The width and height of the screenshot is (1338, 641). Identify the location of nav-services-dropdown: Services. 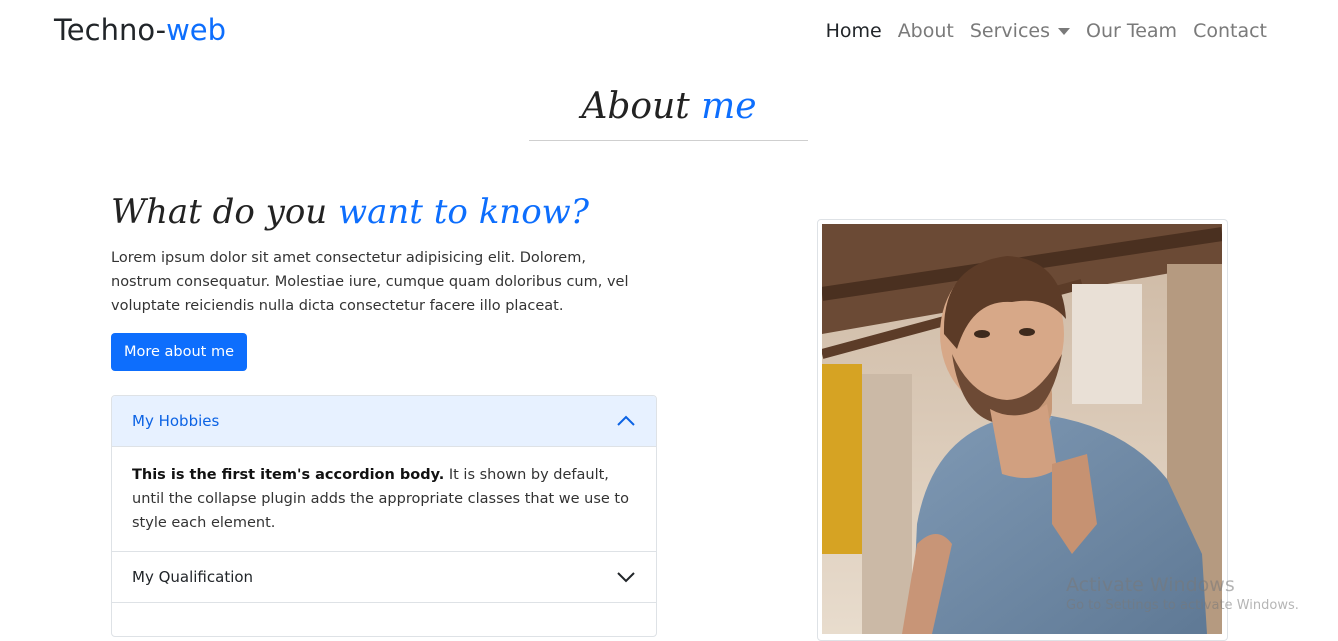
(1020, 31).